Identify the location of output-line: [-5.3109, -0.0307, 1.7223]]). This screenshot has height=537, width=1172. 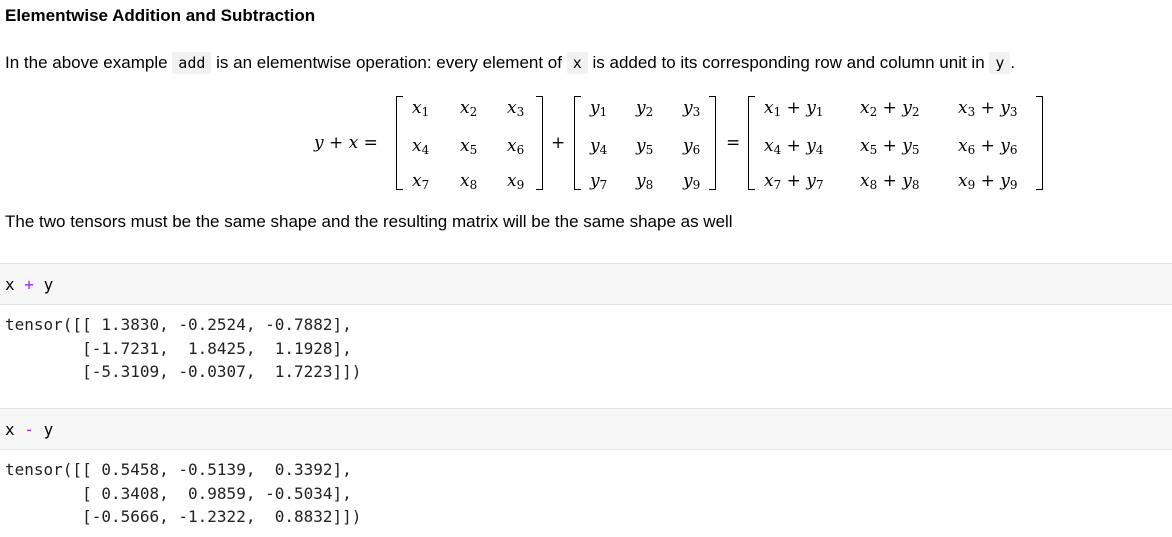
(183, 371).